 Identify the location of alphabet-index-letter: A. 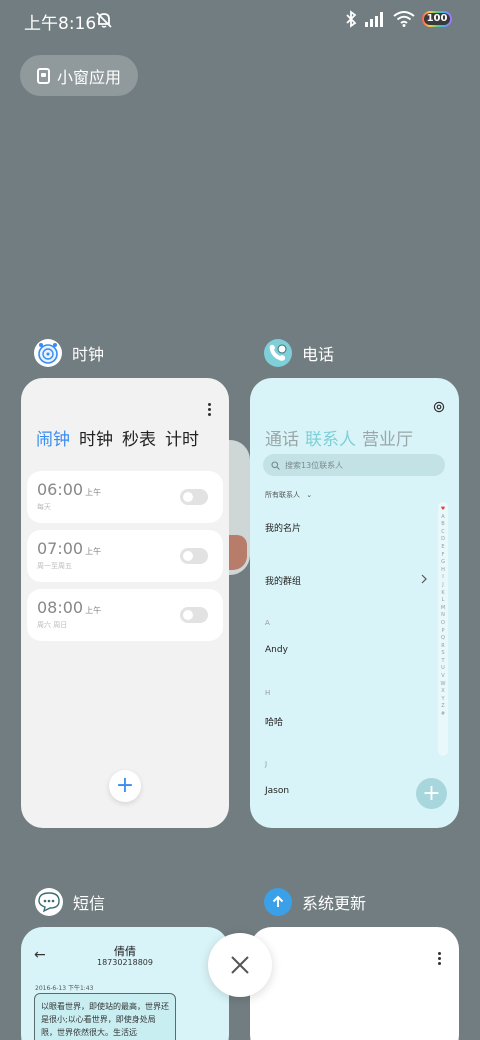
(442, 518).